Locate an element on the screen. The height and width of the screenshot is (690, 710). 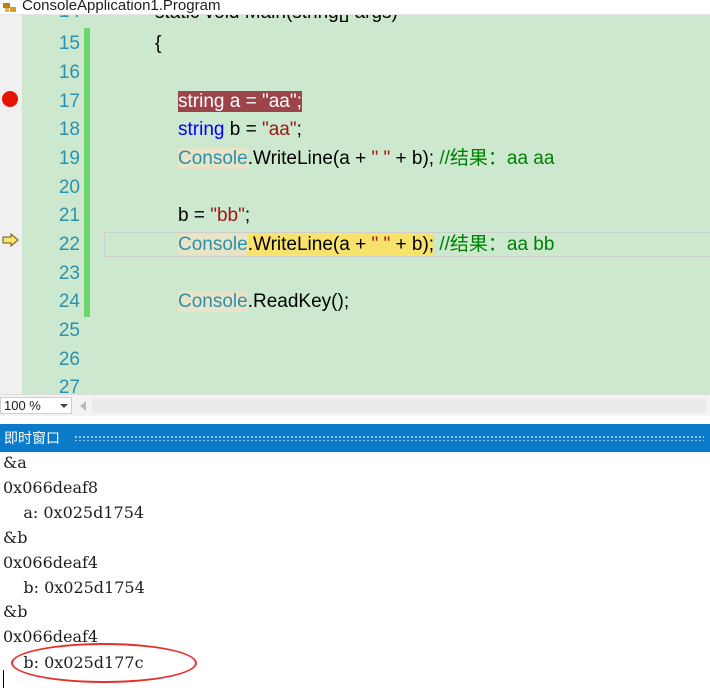
line-number: 16 is located at coordinates (69, 72).